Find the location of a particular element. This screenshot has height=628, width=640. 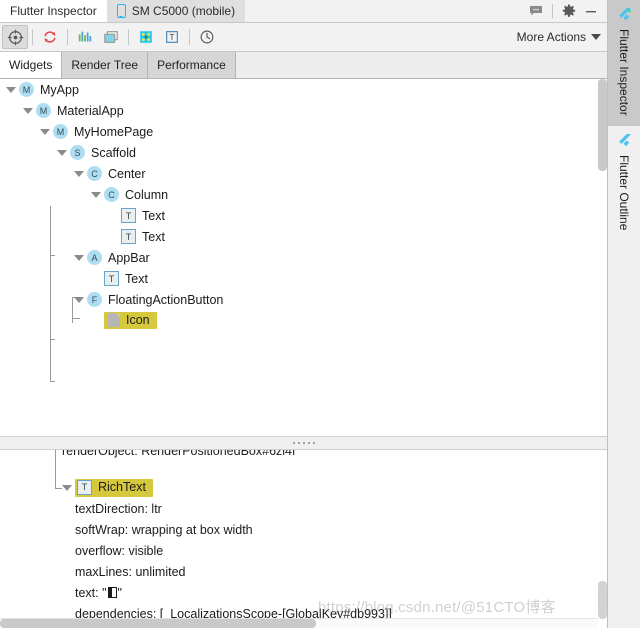

paint-baselines-icon: T is located at coordinates (172, 37).